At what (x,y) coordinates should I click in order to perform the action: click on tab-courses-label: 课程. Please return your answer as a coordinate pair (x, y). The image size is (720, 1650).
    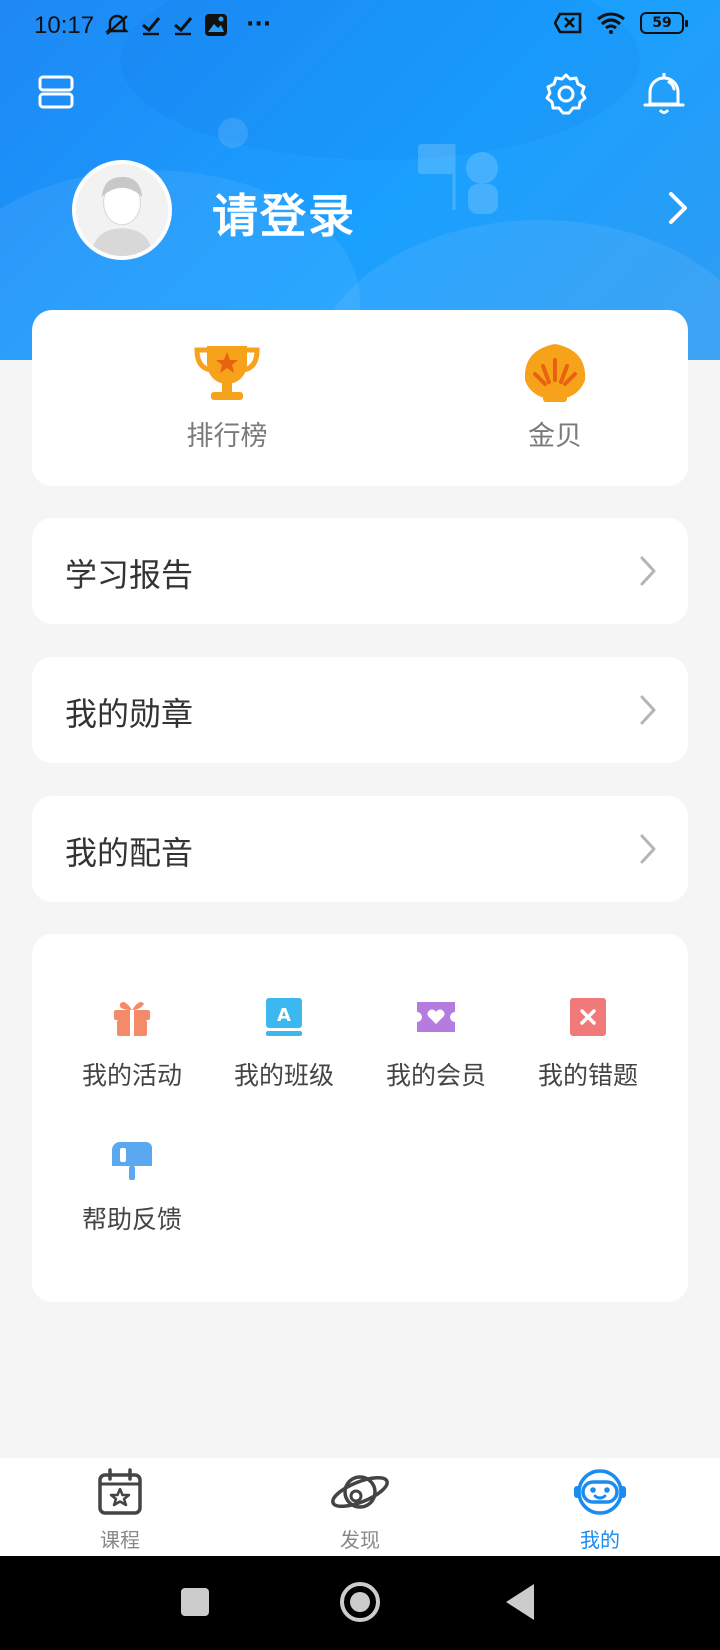
    Looking at the image, I should click on (120, 1540).